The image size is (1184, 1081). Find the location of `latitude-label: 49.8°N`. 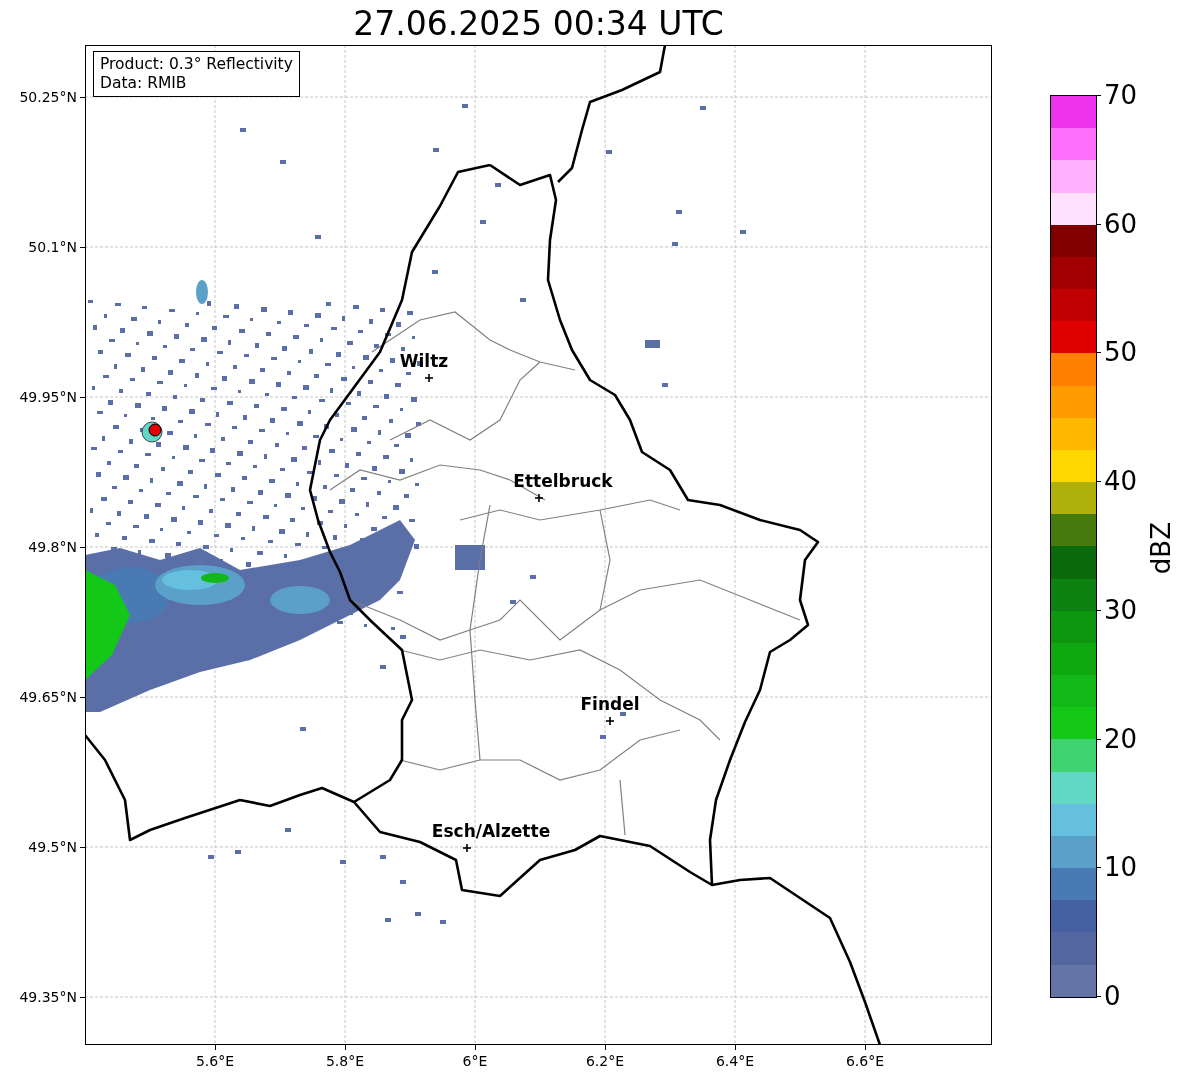

latitude-label: 49.8°N is located at coordinates (52, 547).